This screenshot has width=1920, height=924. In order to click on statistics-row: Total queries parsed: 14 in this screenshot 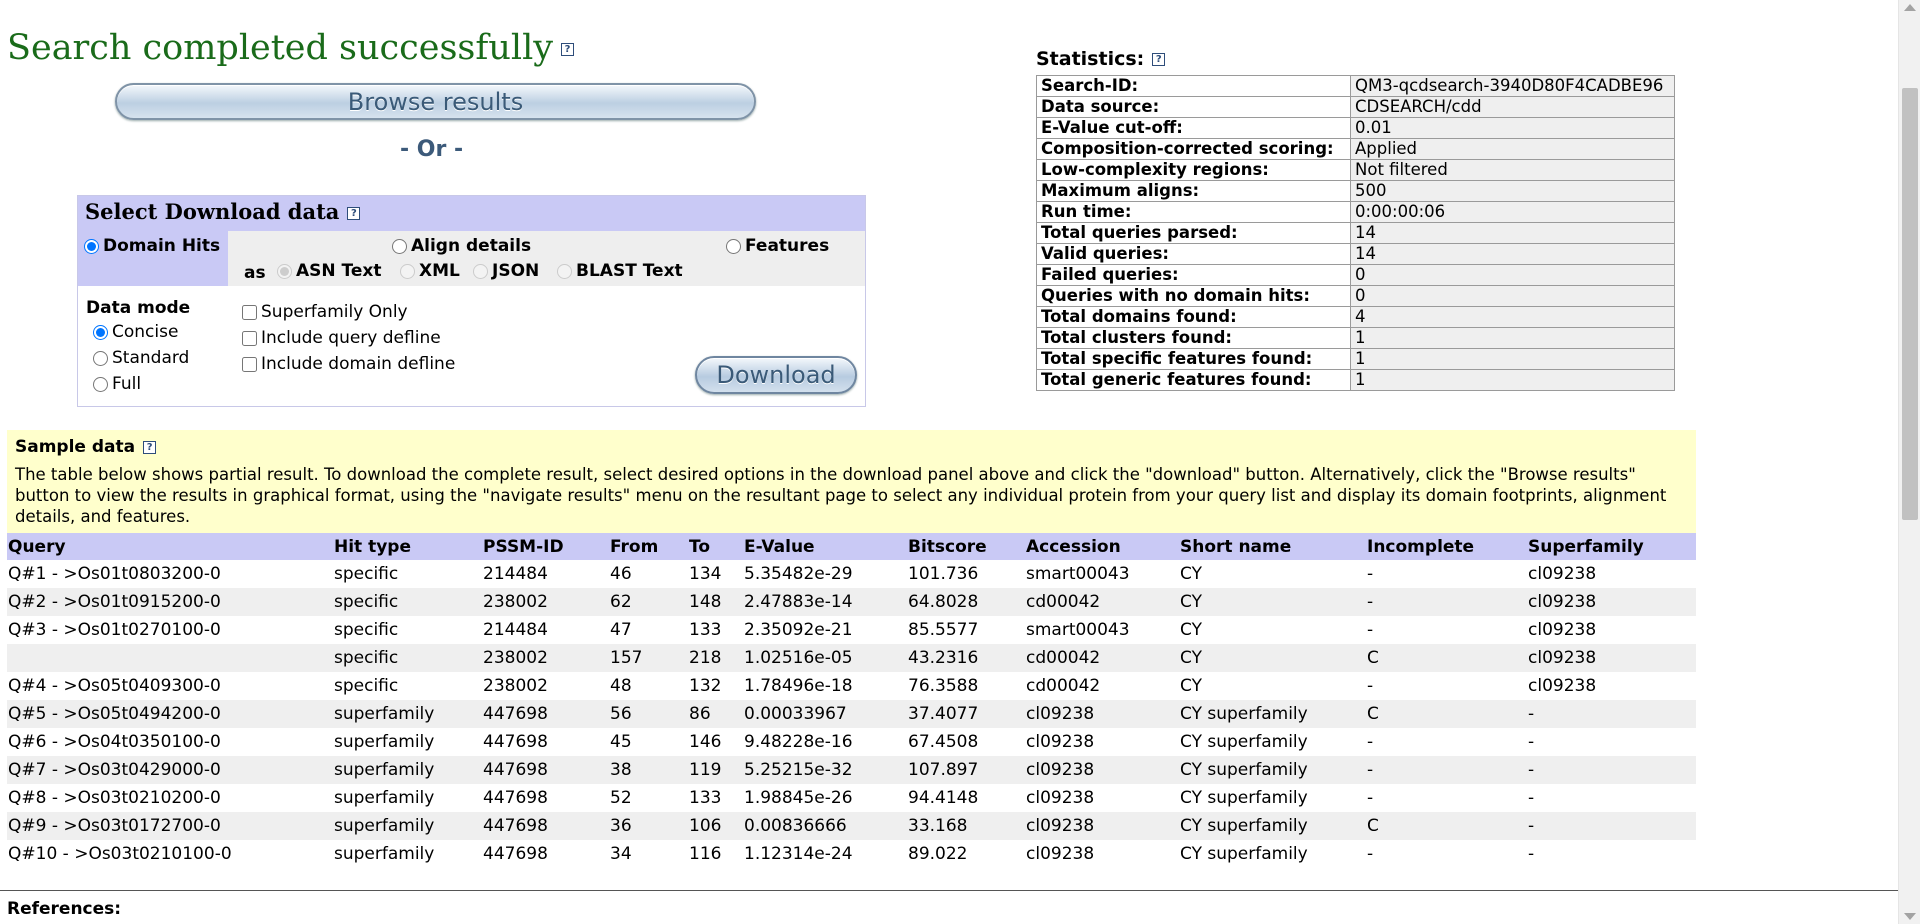, I will do `click(1355, 233)`.